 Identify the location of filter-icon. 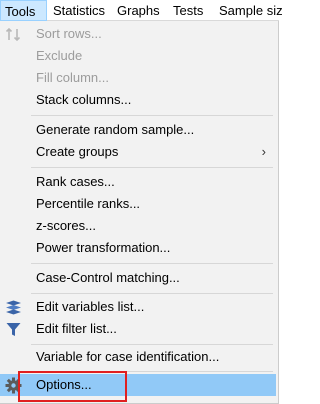
(13, 329).